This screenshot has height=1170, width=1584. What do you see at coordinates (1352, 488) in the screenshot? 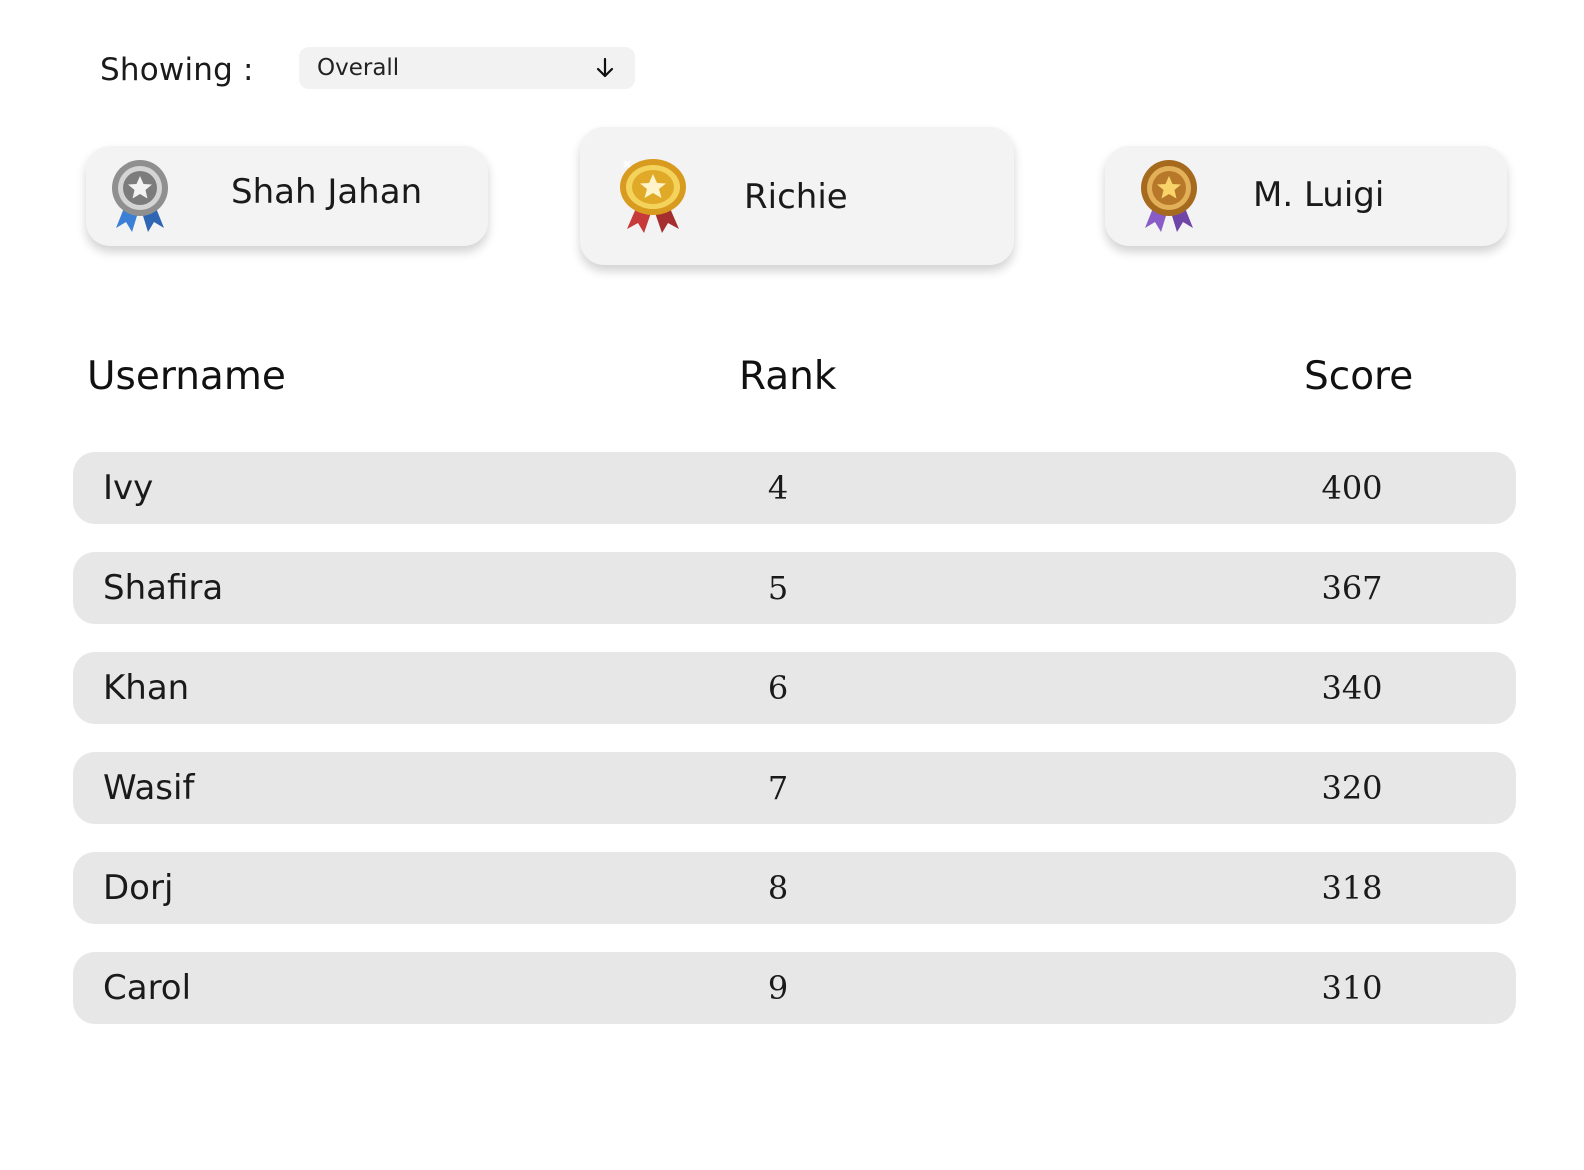
I see `row-score: 400` at bounding box center [1352, 488].